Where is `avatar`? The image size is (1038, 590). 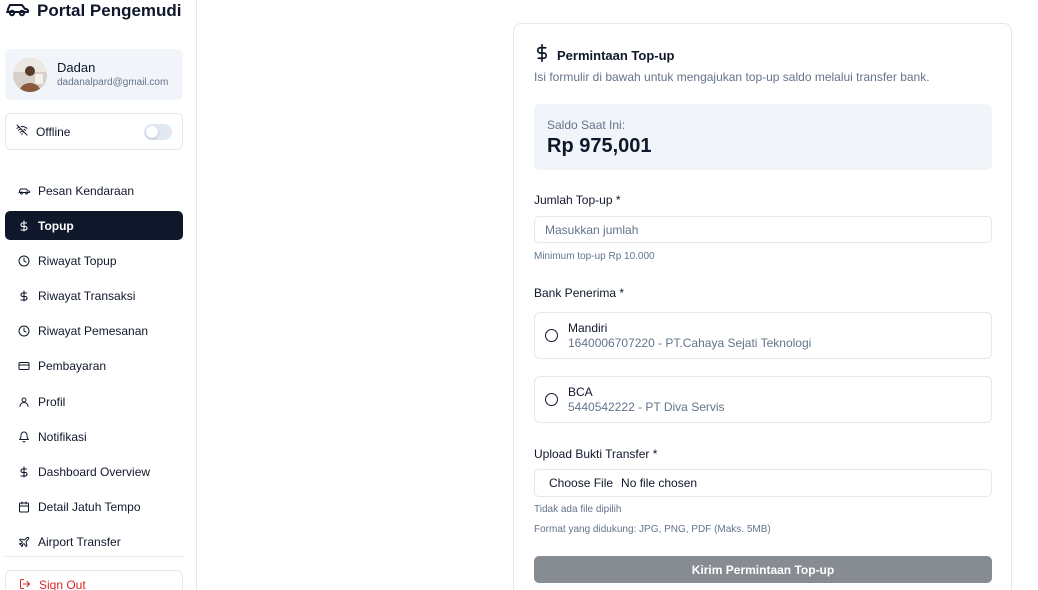
avatar is located at coordinates (30, 74).